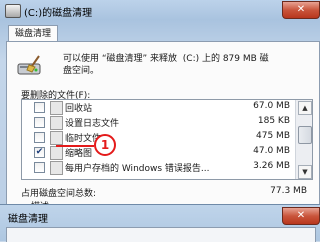  I want to click on list-scrollbar: ▲ ▼, so click(303, 139).